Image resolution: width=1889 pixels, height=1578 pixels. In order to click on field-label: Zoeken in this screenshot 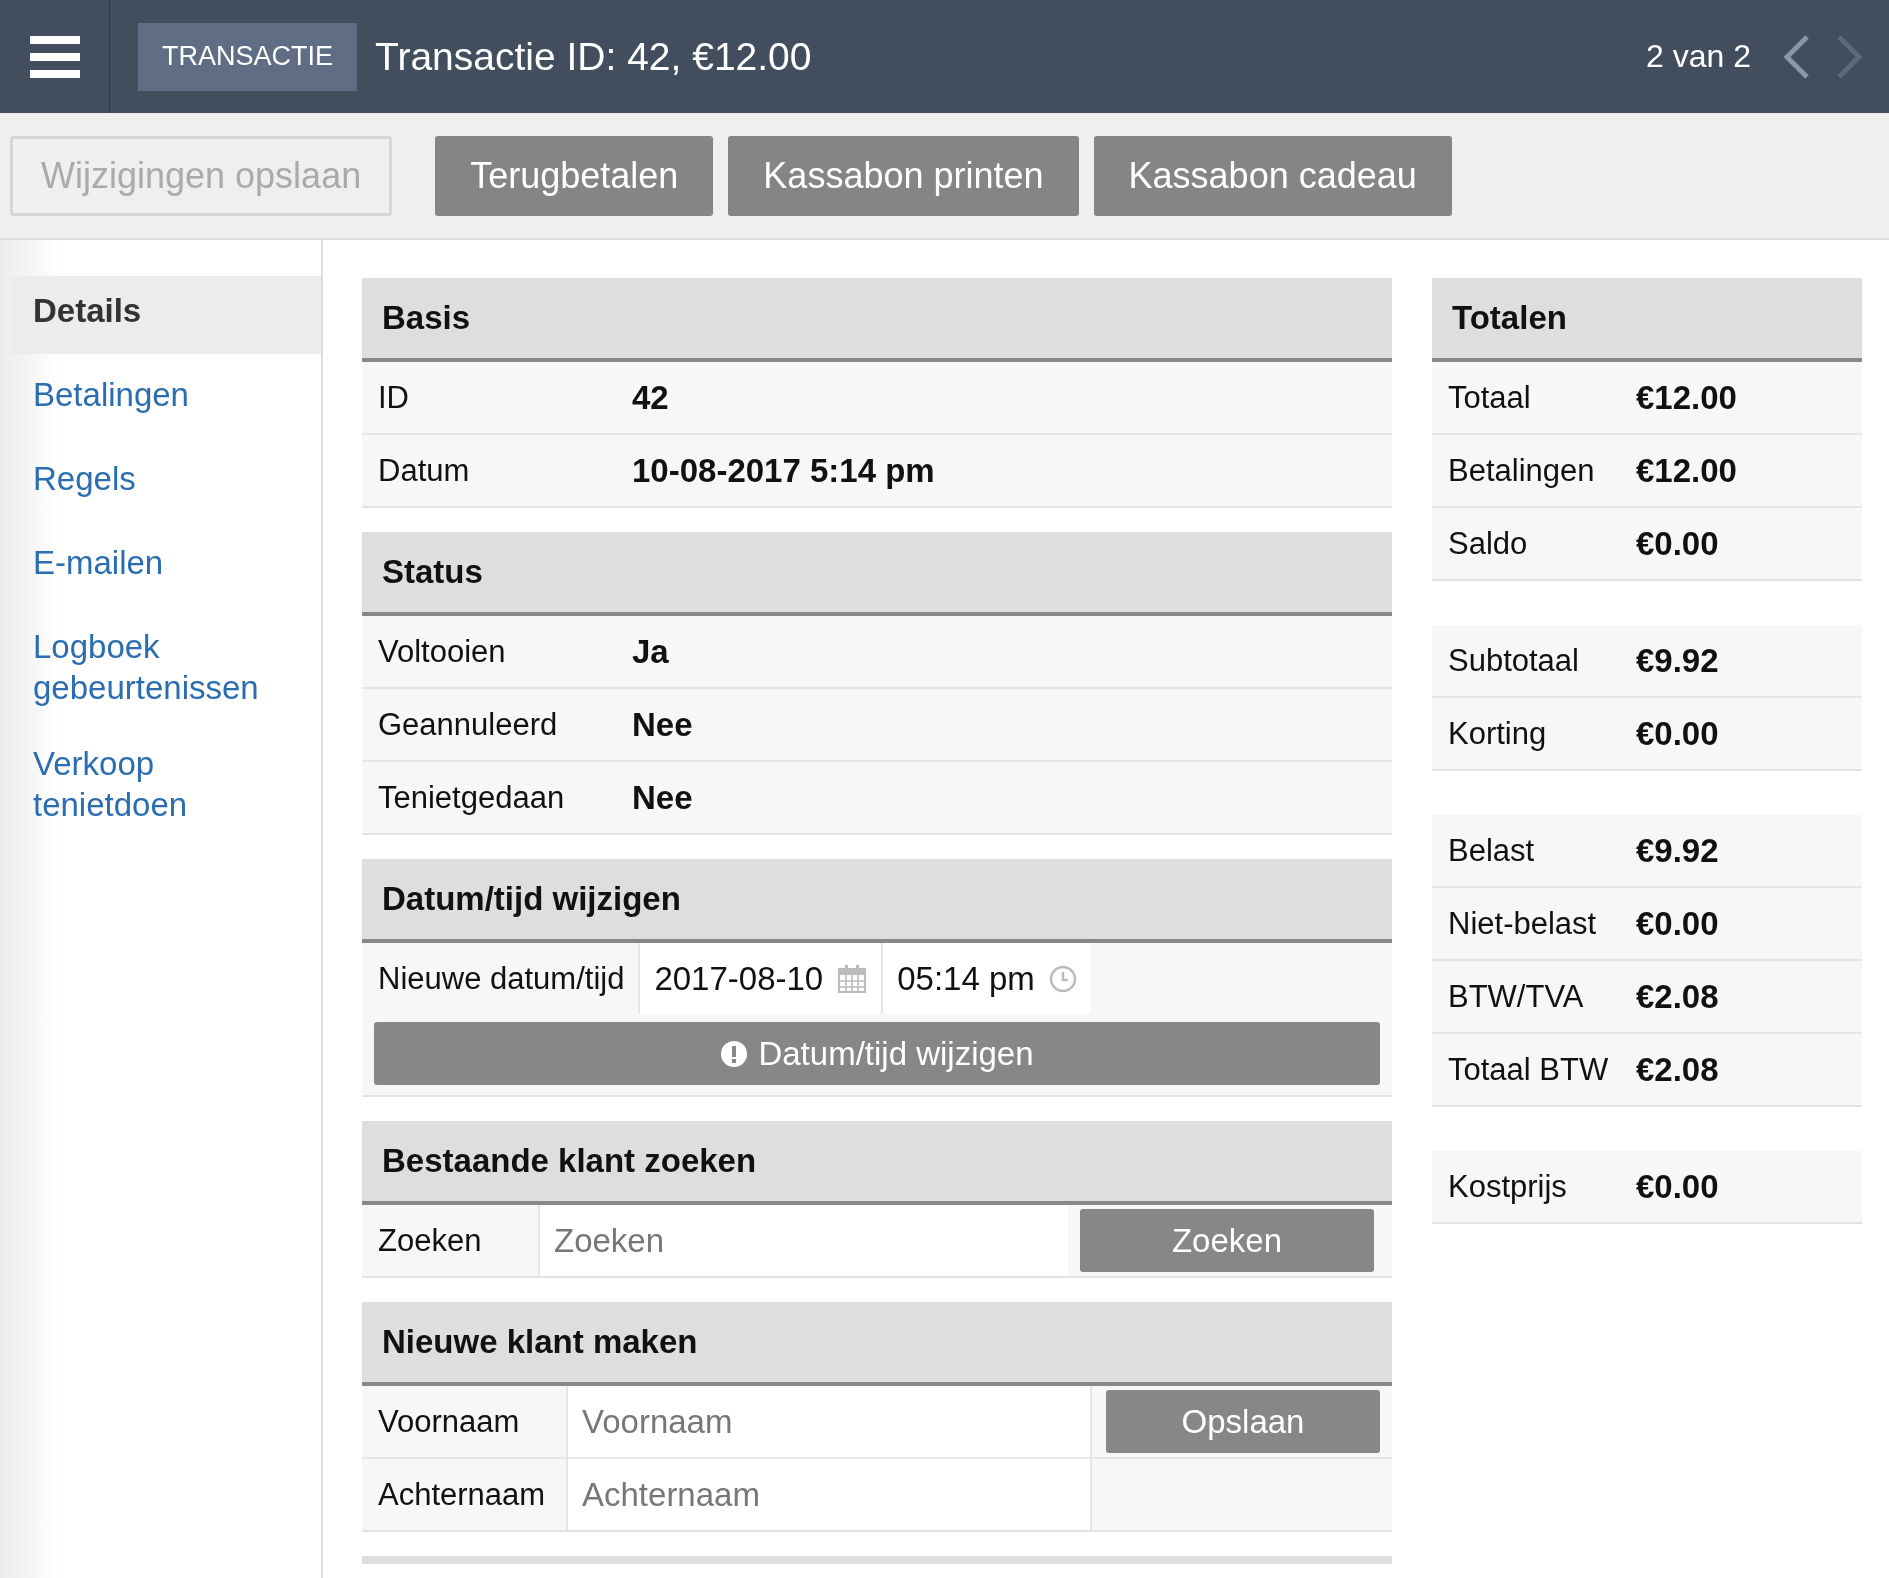, I will do `click(430, 1240)`.